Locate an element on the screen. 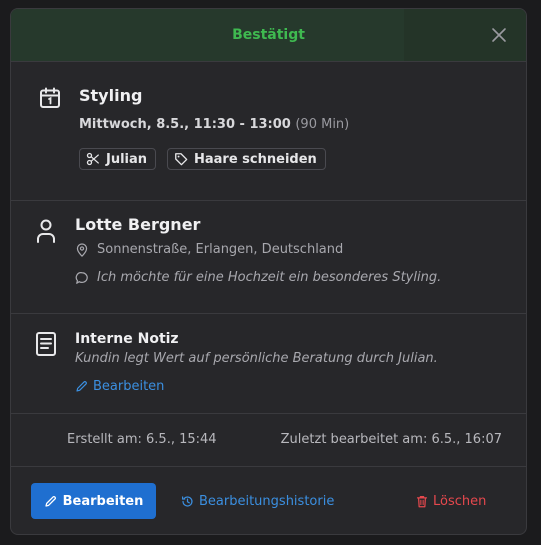  status-label: Bestätigt is located at coordinates (268, 35).